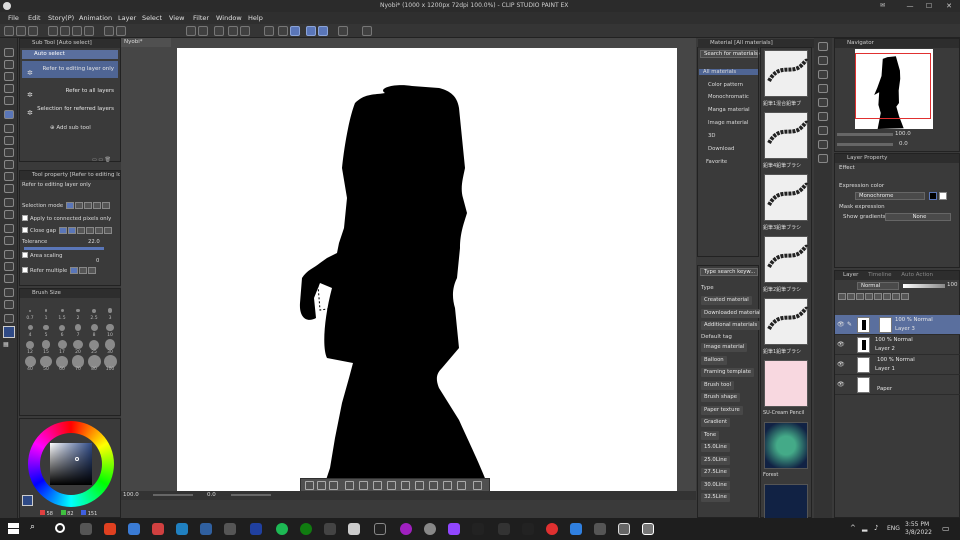 This screenshot has height=540, width=960. What do you see at coordinates (77, 31) in the screenshot?
I see `gallery-icon` at bounding box center [77, 31].